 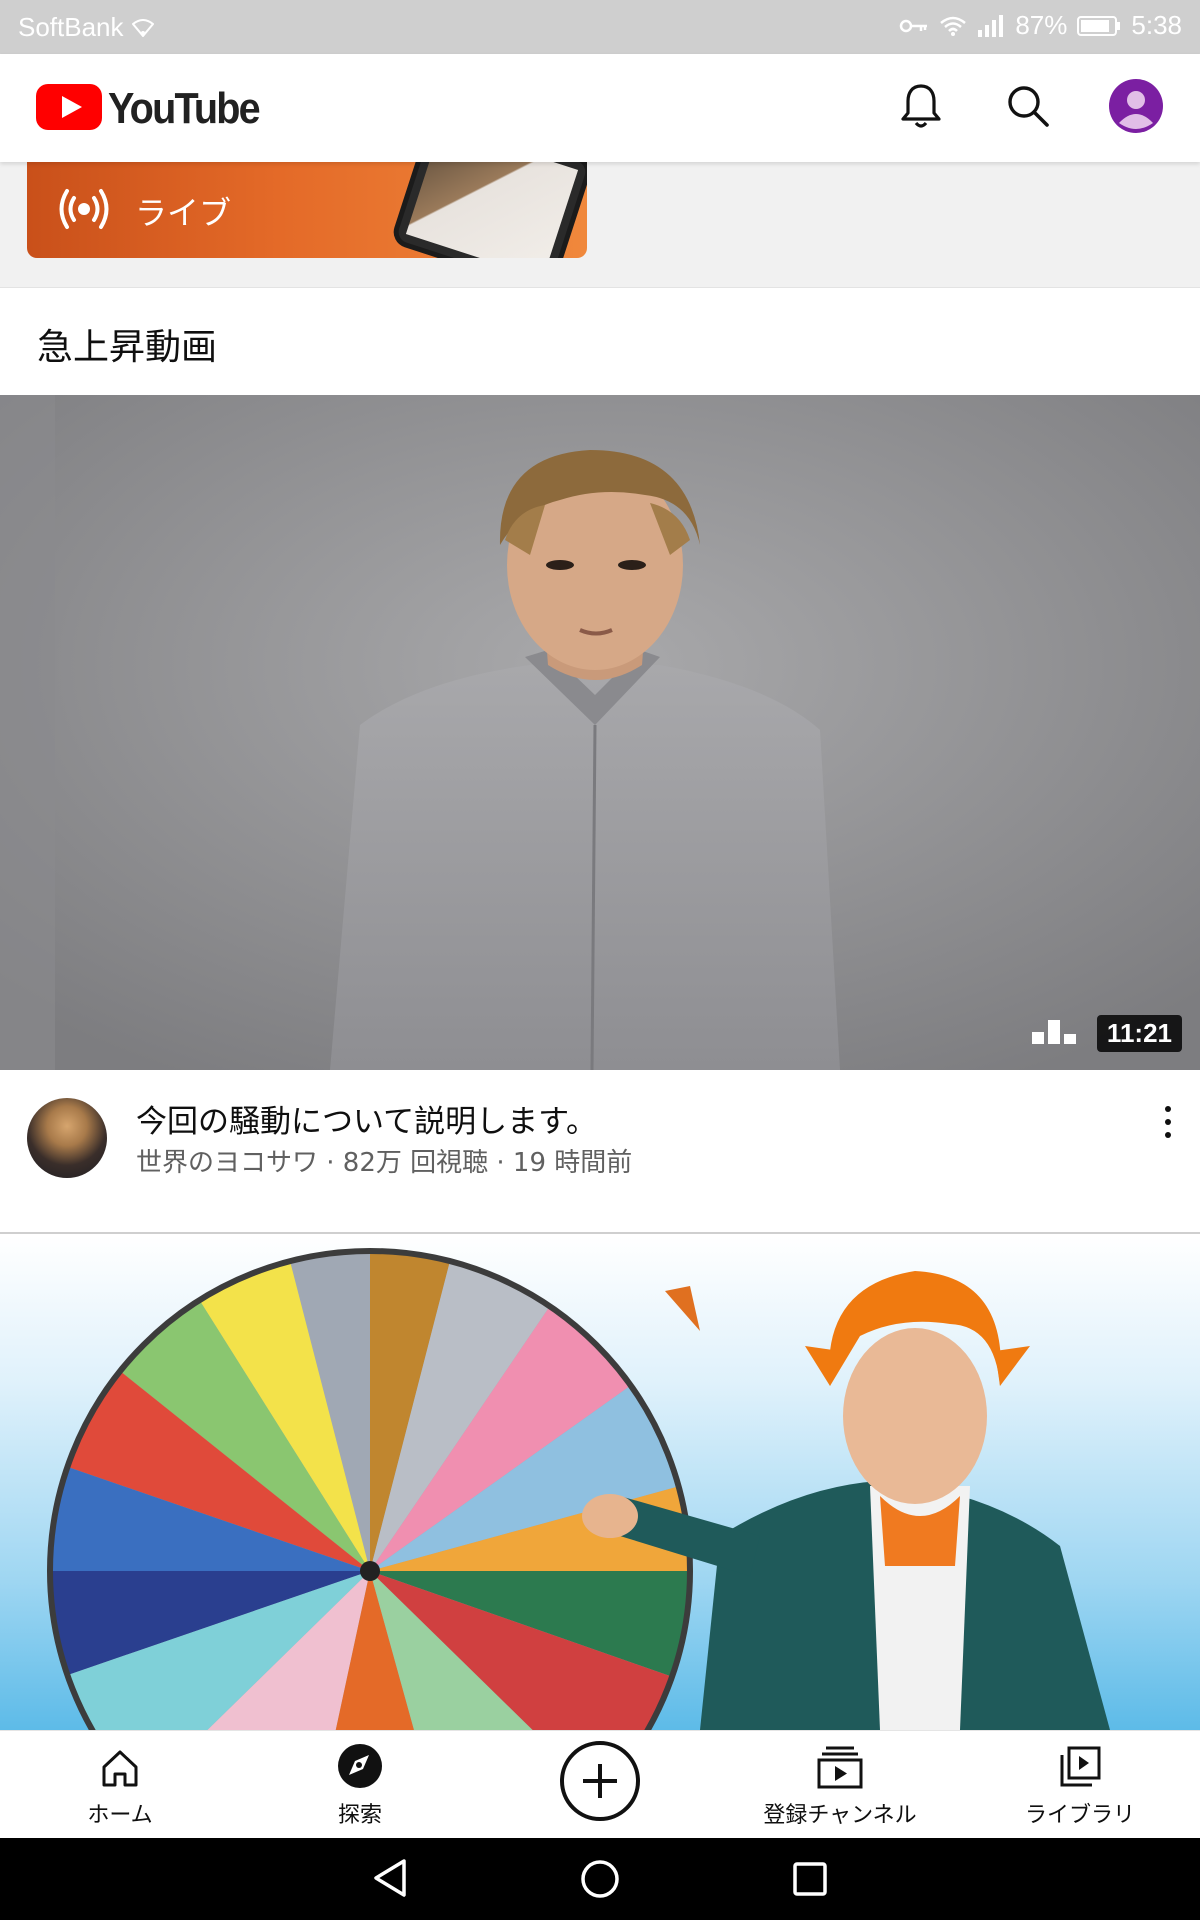 What do you see at coordinates (1139, 1033) in the screenshot?
I see `duration-badge: 11:21` at bounding box center [1139, 1033].